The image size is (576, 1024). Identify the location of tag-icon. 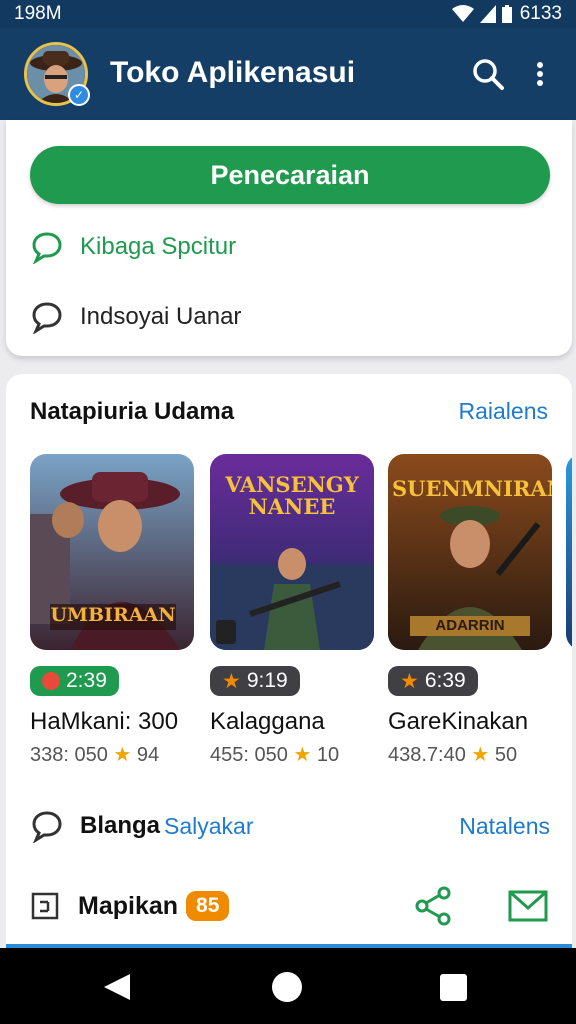
(51, 681).